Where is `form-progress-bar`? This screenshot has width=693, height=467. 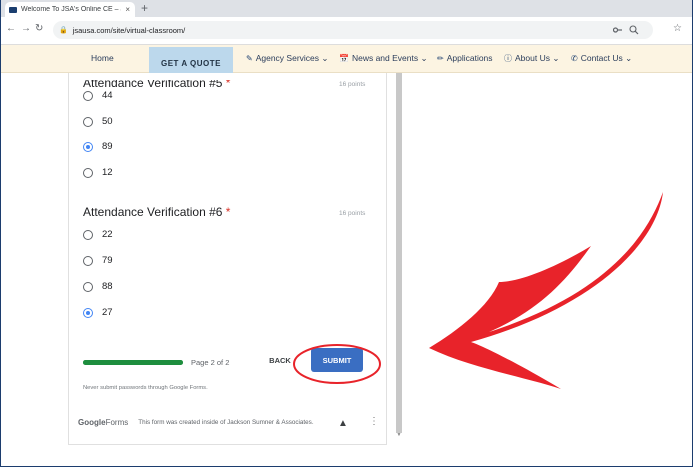 form-progress-bar is located at coordinates (133, 362).